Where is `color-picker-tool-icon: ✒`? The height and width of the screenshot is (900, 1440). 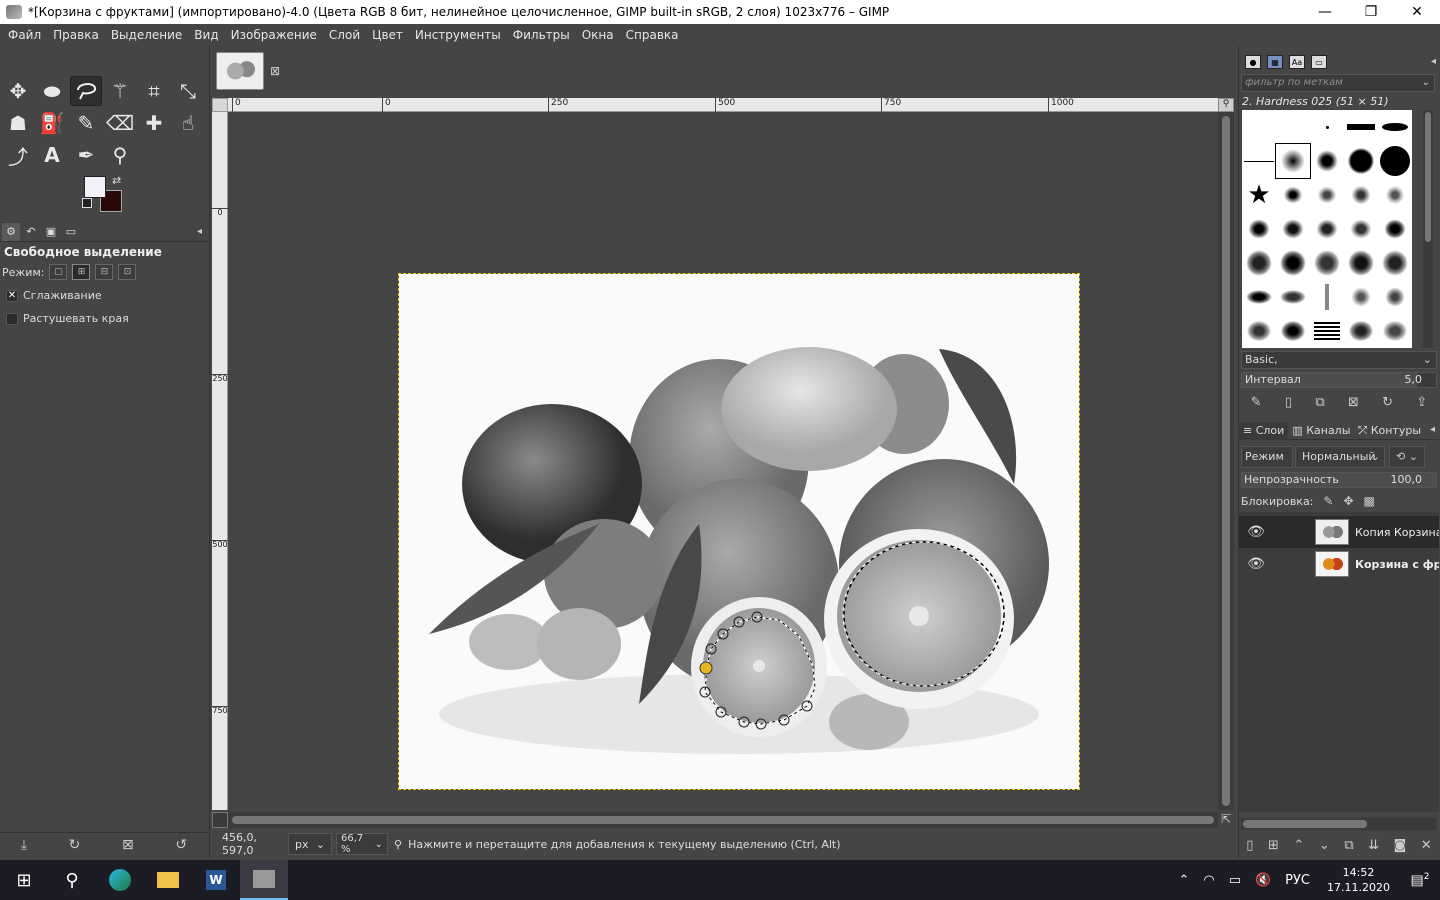 color-picker-tool-icon: ✒ is located at coordinates (86, 155).